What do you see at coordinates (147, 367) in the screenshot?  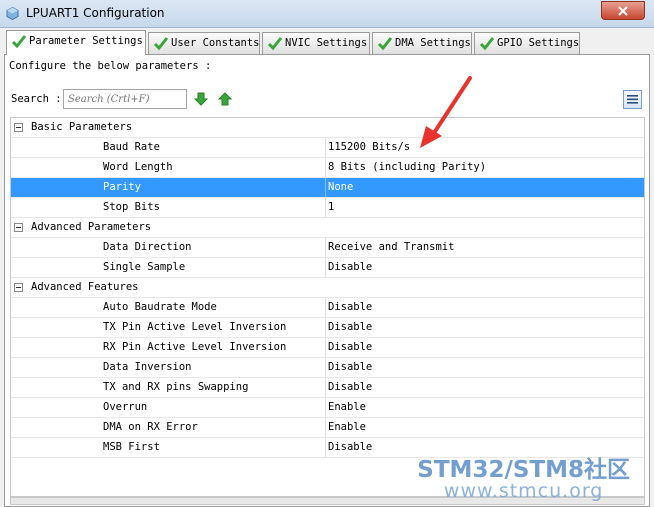 I see `parameter-name: Data Inversion` at bounding box center [147, 367].